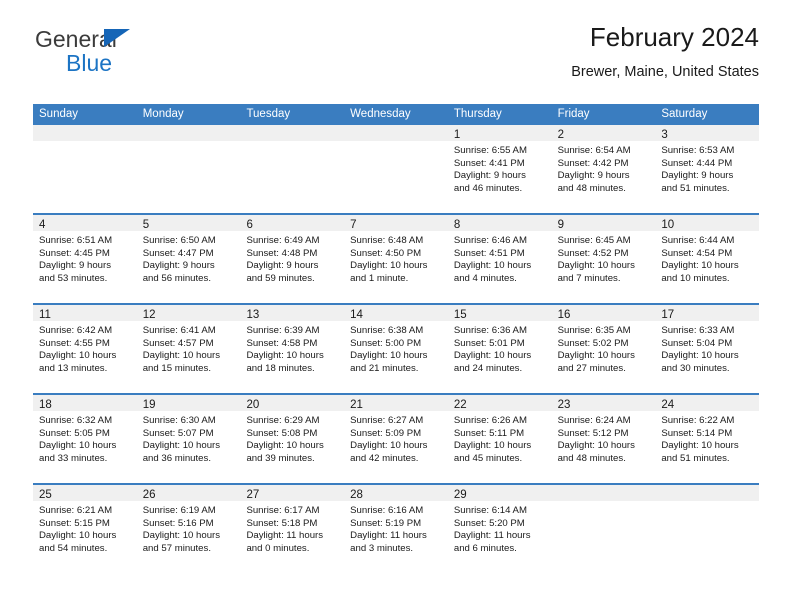  I want to click on day-number-band: 10, so click(707, 223).